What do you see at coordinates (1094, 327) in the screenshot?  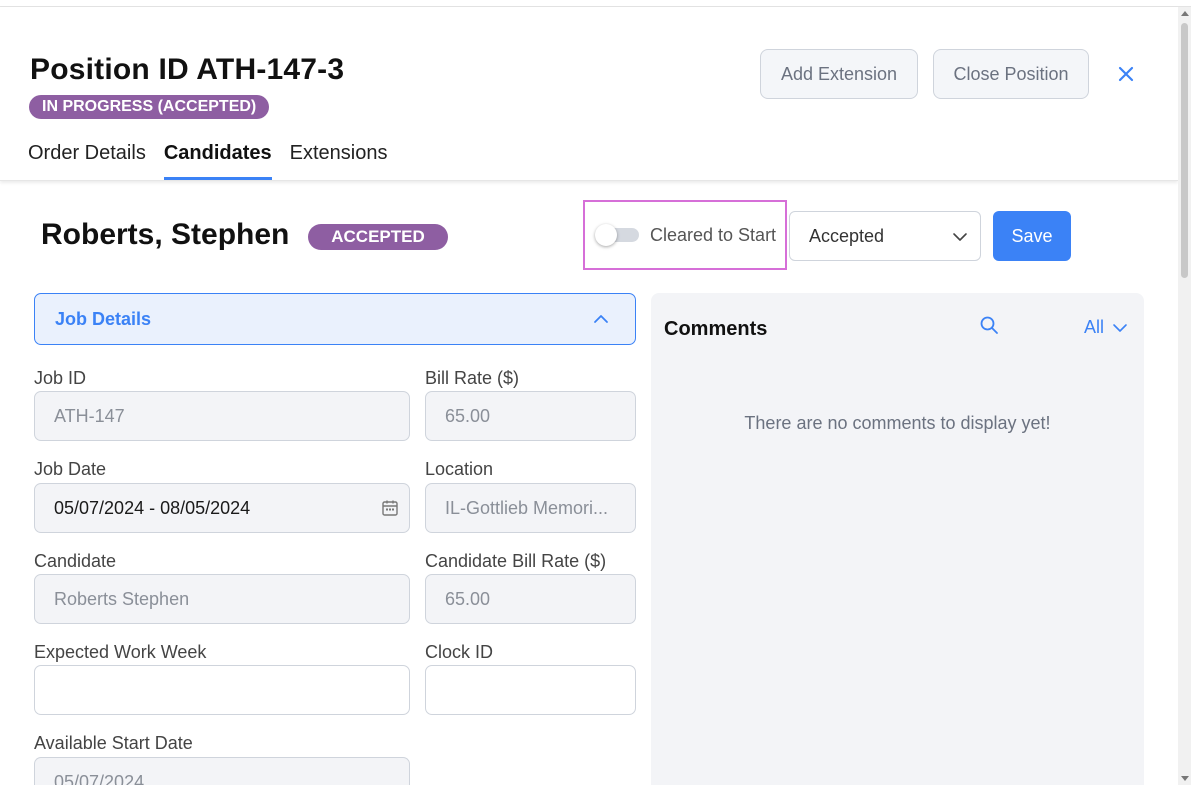 I see `comments-filter-value: All` at bounding box center [1094, 327].